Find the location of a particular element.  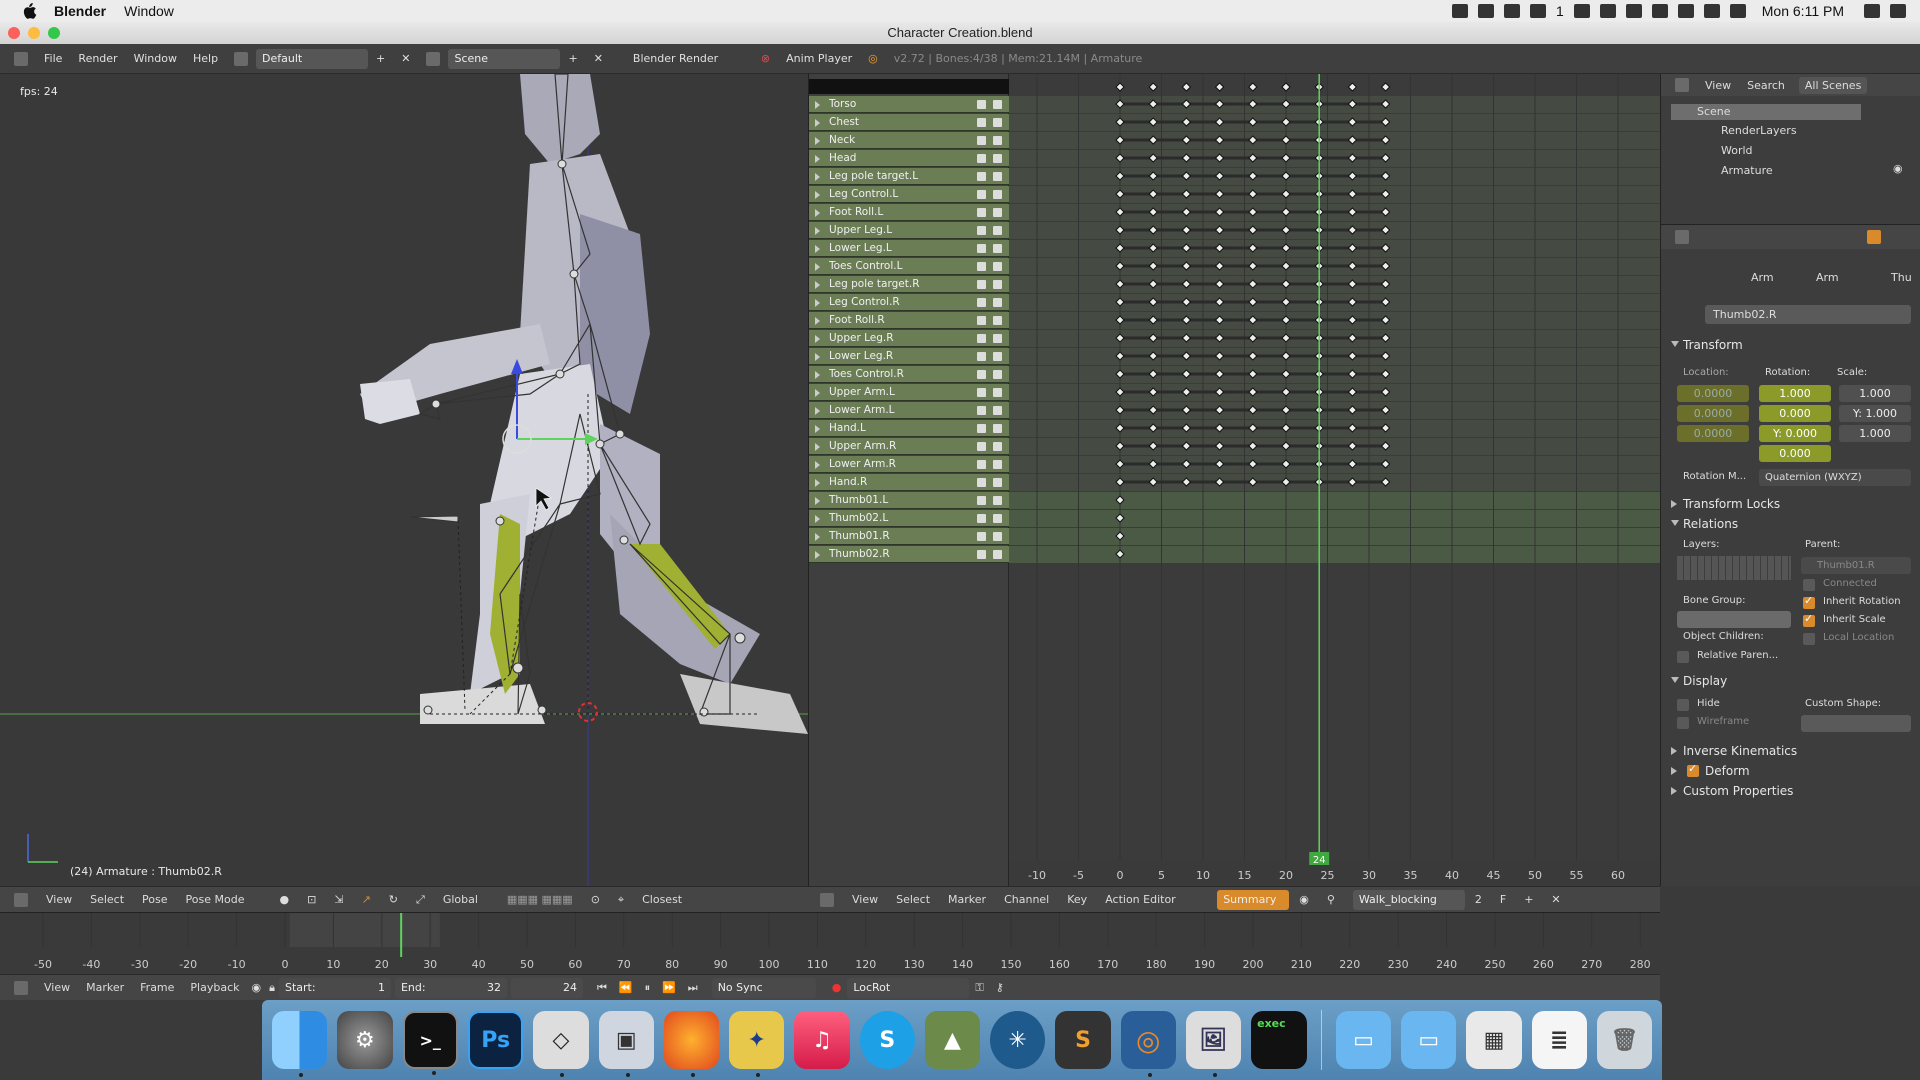

rotation-mode-select: Quaternion (WXYZ) is located at coordinates (1835, 477).